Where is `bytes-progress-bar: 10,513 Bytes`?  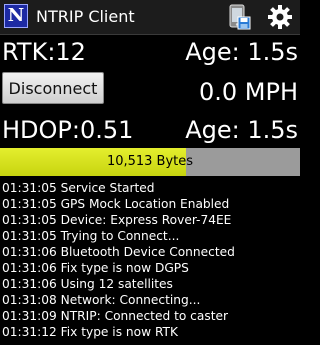
bytes-progress-bar: 10,513 Bytes is located at coordinates (150, 162).